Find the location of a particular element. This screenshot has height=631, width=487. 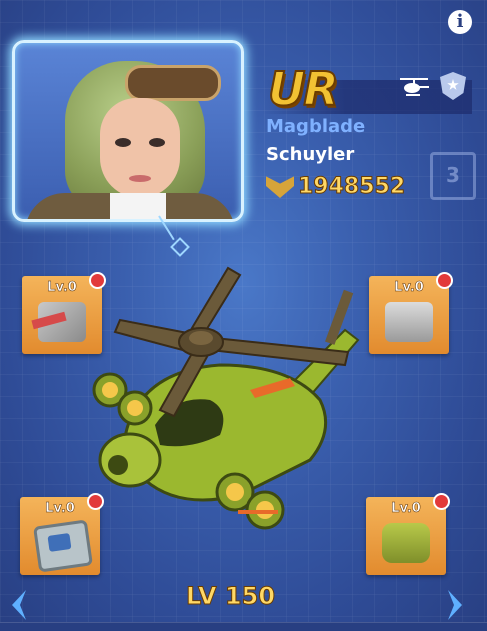

bottom-bar is located at coordinates (243, 626).